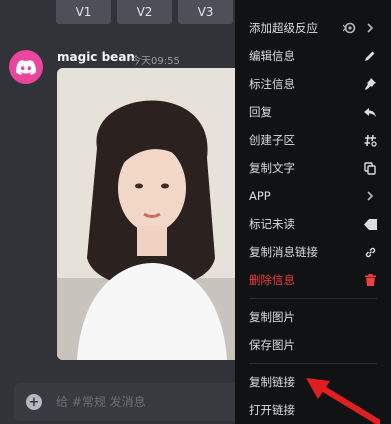  I want to click on menu-copy-message-link: 复制消息链接, so click(313, 252).